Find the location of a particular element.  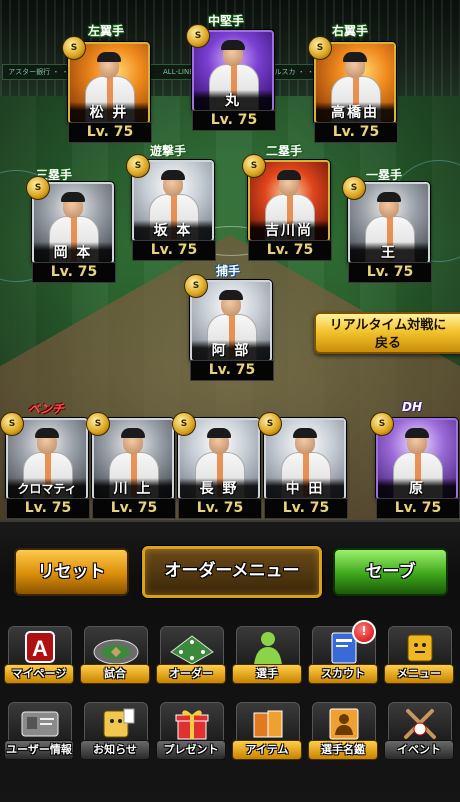

position-label-second-base: 二塁手 is located at coordinates (284, 151).